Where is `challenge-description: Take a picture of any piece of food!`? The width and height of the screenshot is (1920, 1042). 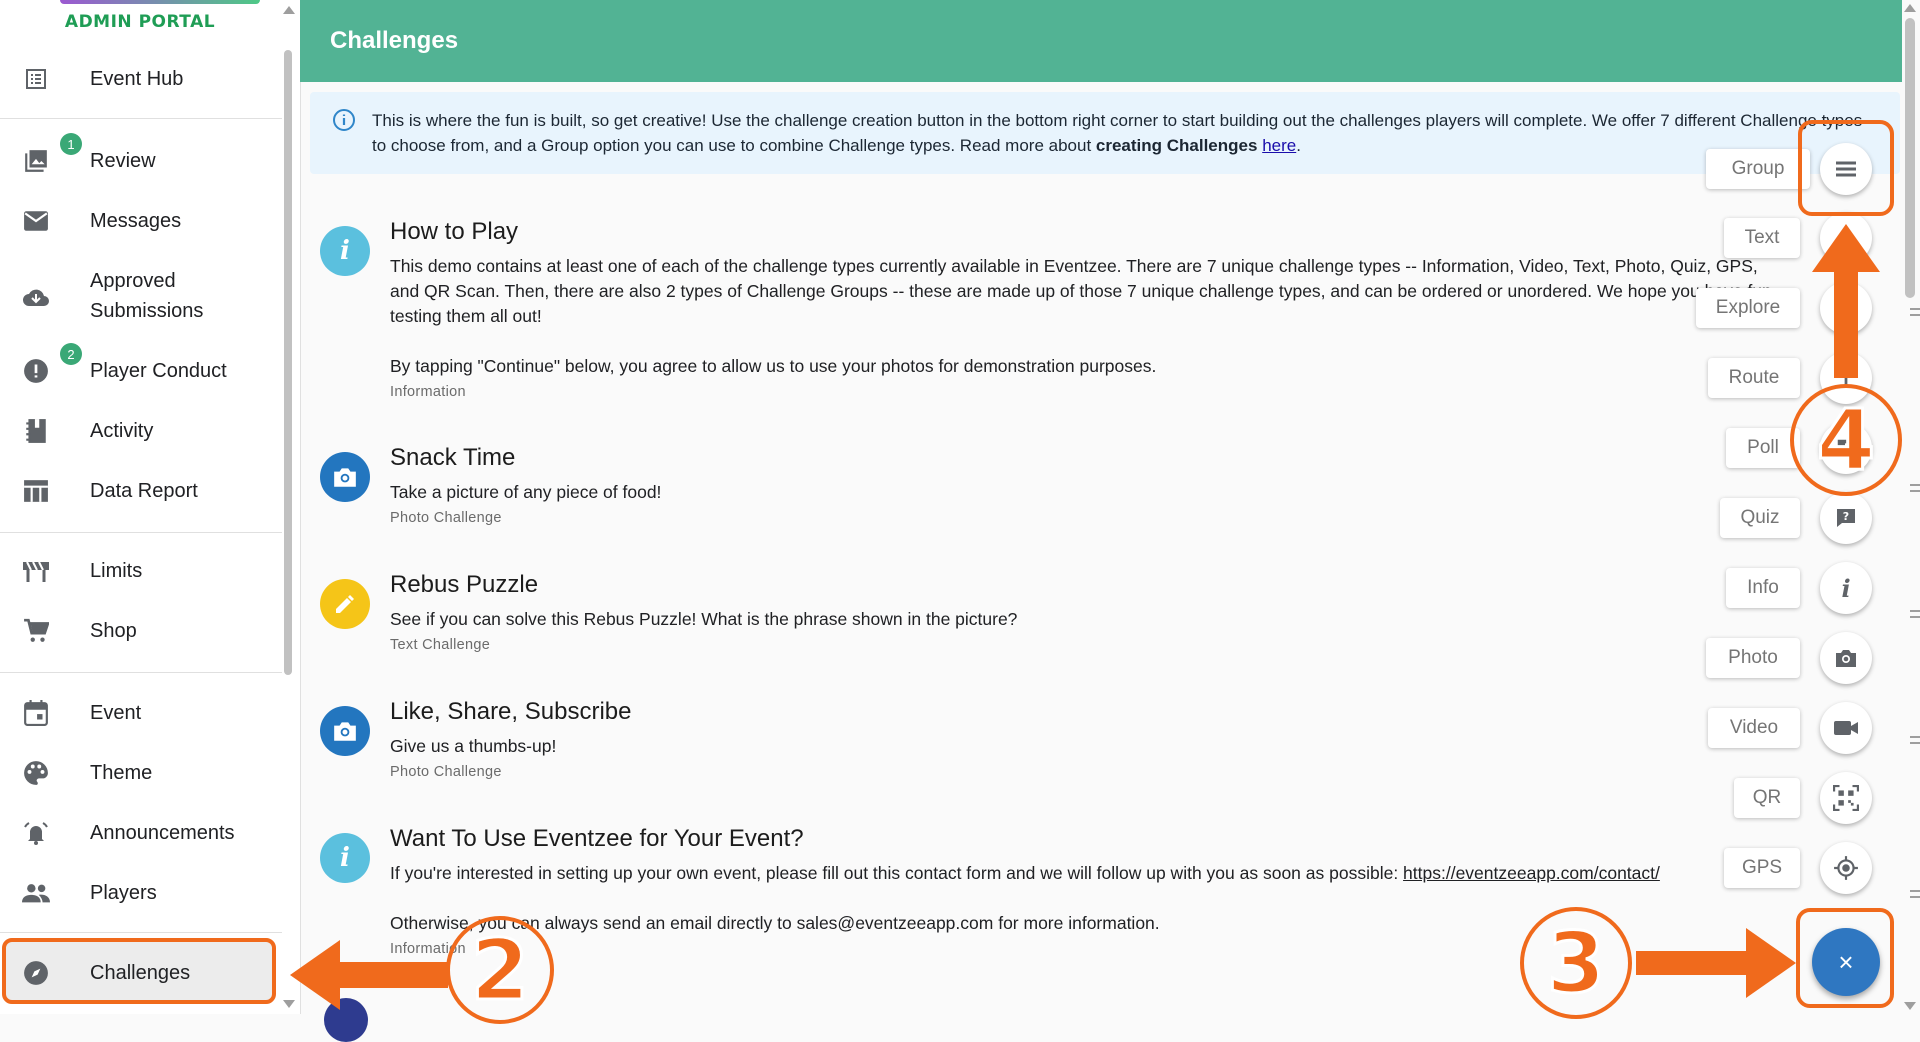 challenge-description: Take a picture of any piece of food! is located at coordinates (526, 492).